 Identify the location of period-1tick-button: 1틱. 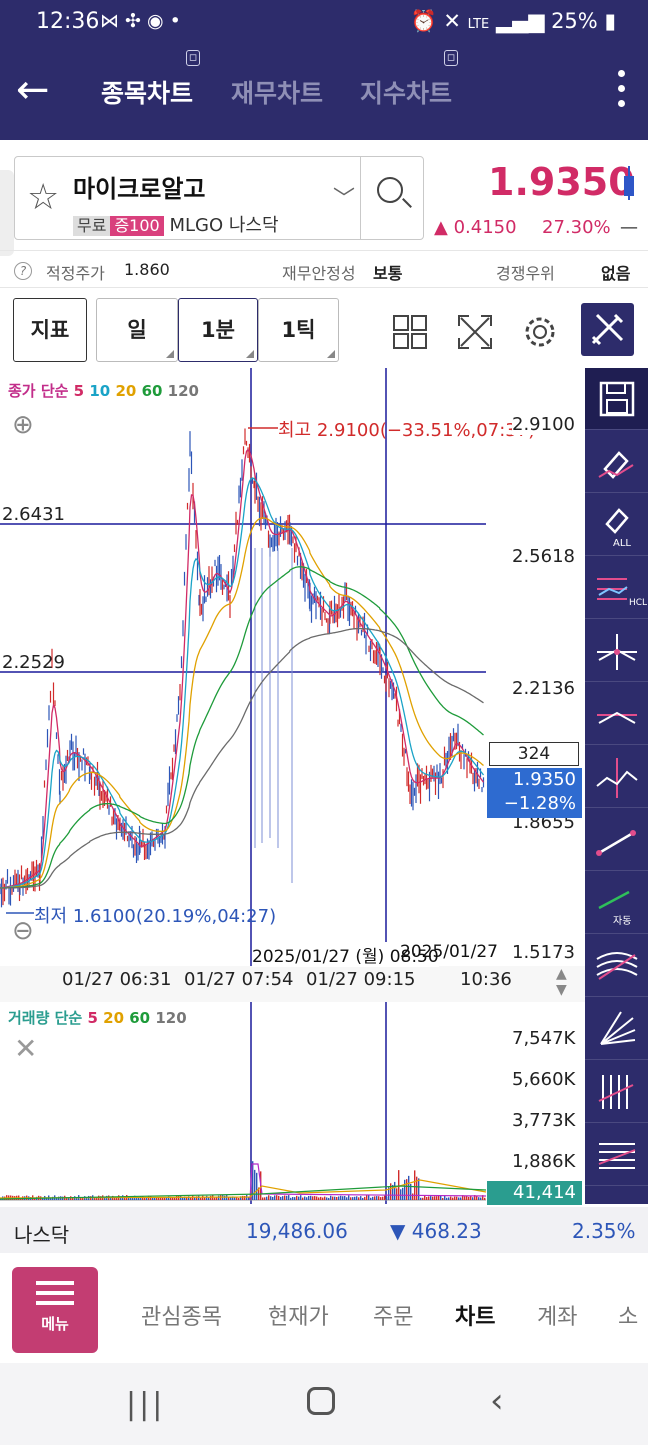
(298, 330).